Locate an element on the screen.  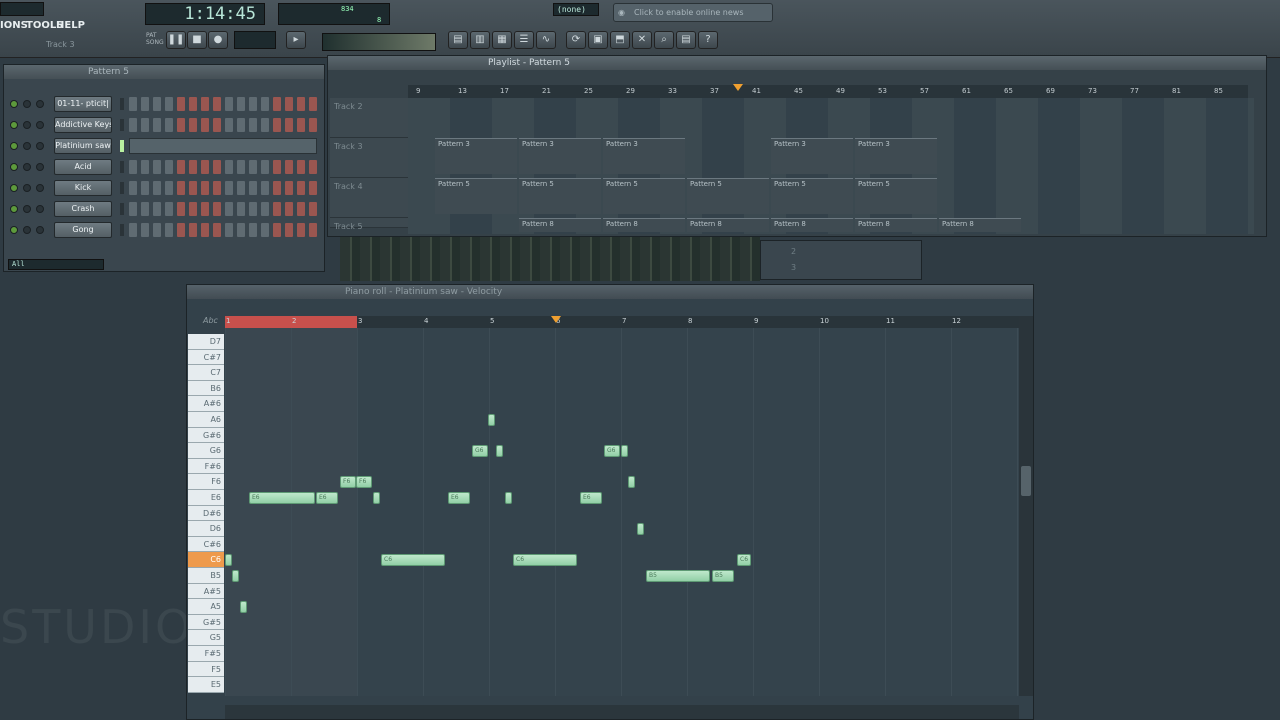
piano-roll-window-button: ▥ is located at coordinates (480, 40).